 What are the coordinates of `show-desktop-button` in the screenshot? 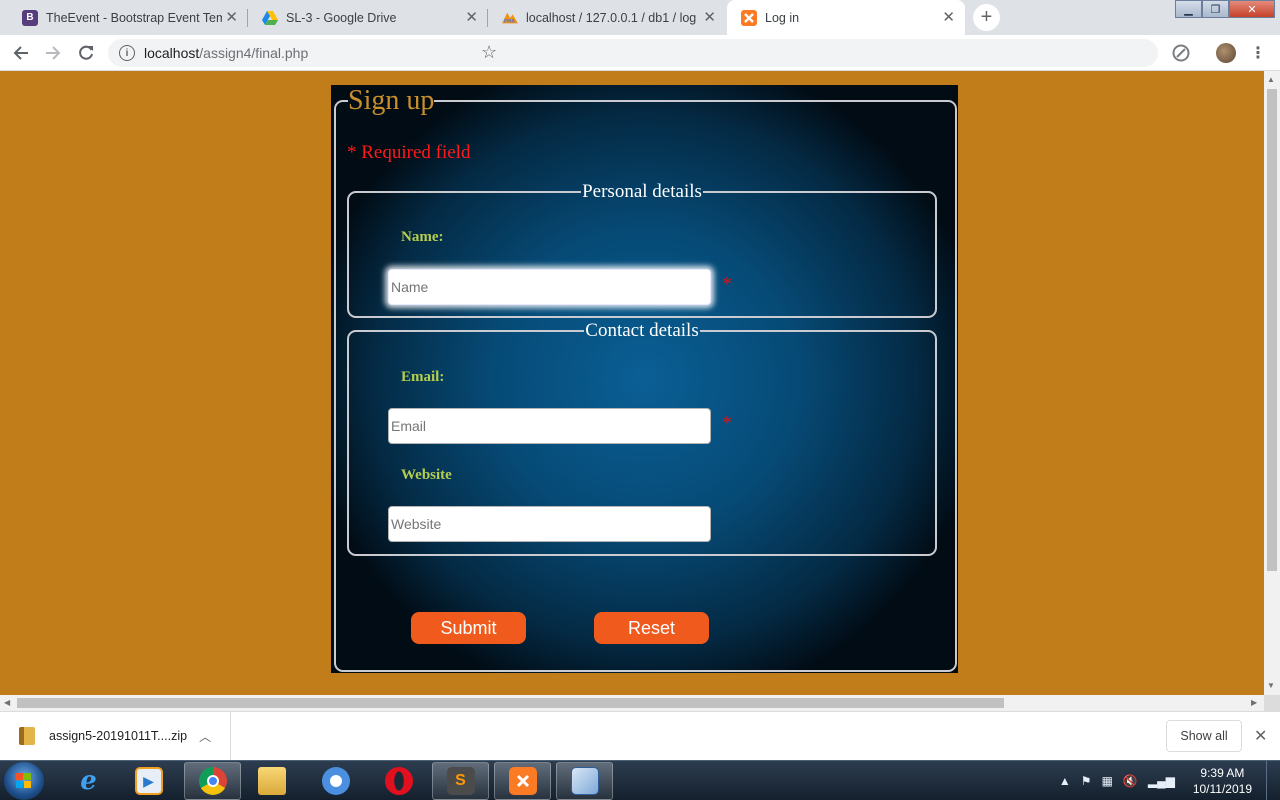 It's located at (1273, 780).